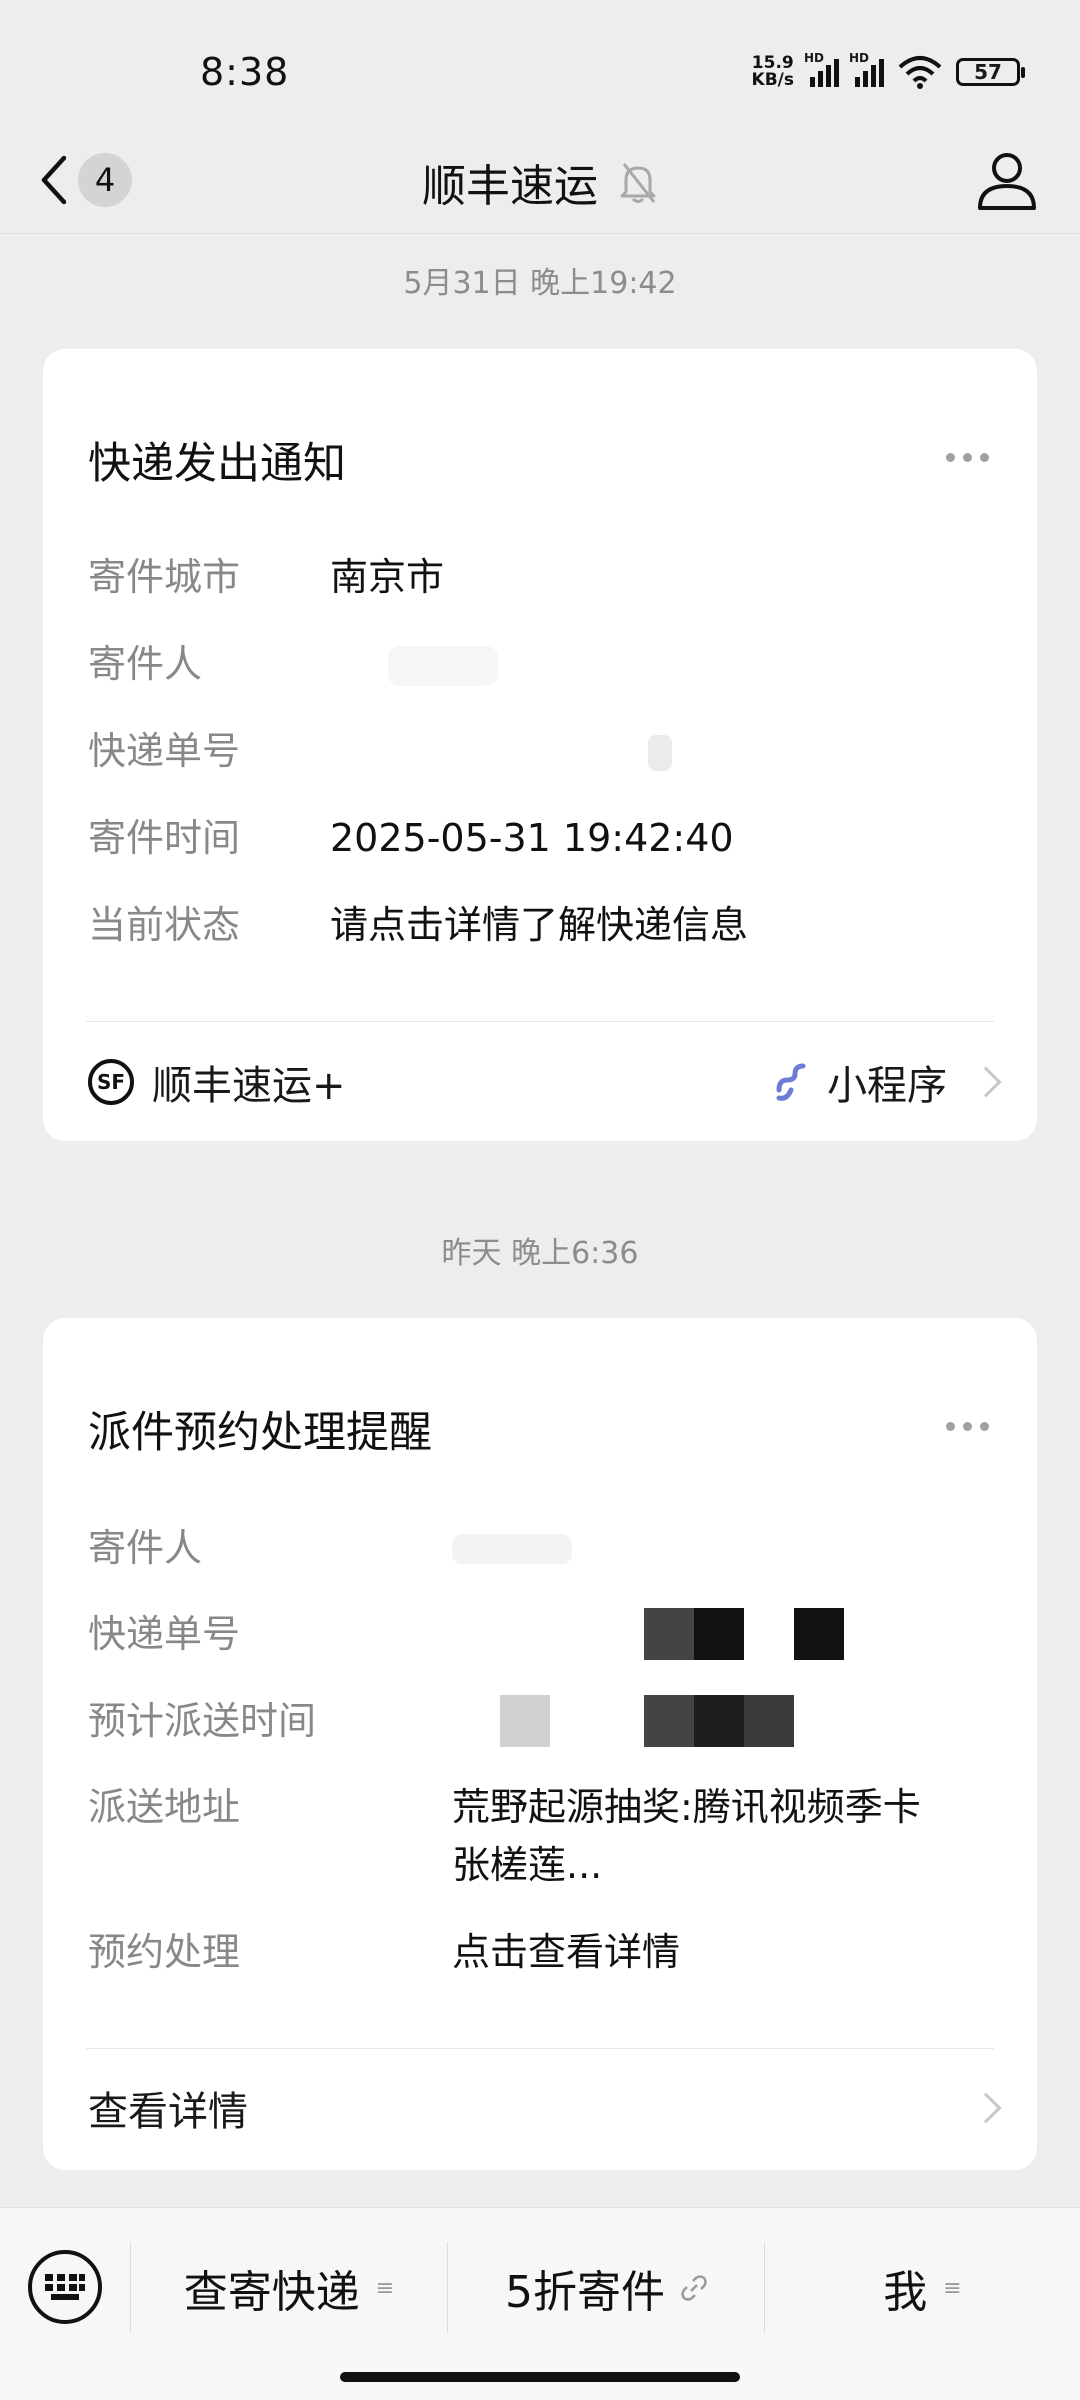 The image size is (1080, 2400). What do you see at coordinates (260, 1433) in the screenshot?
I see `card-title: 派件预约处理提醒` at bounding box center [260, 1433].